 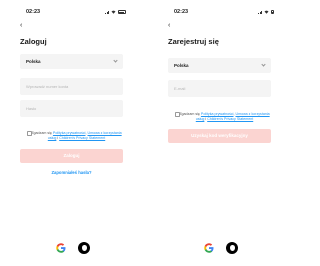 I want to click on login-button: Zaloguj, so click(x=71, y=156).